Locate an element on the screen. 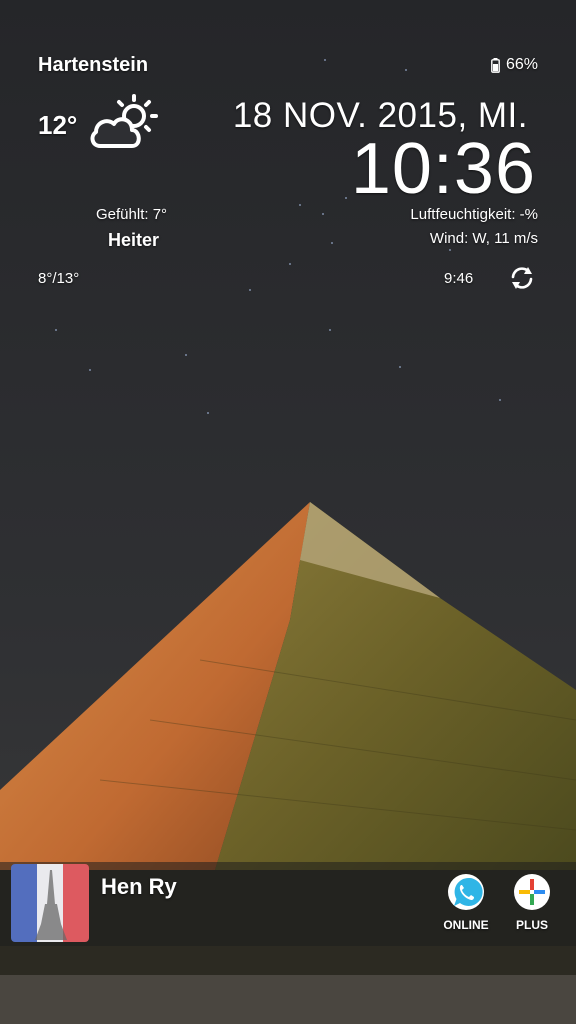 The image size is (576, 1024). contact-name: Hen Ry is located at coordinates (139, 887).